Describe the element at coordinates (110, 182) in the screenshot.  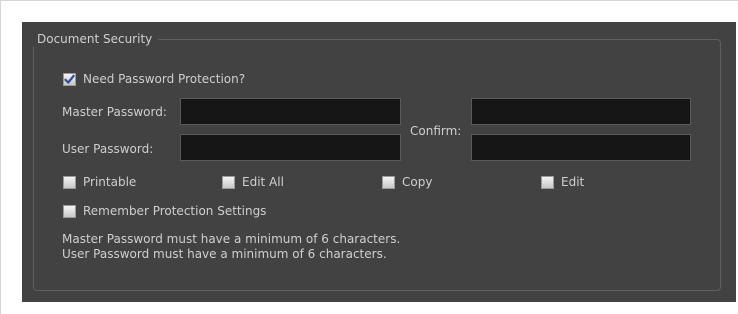
I see `printable-label: Printable` at that location.